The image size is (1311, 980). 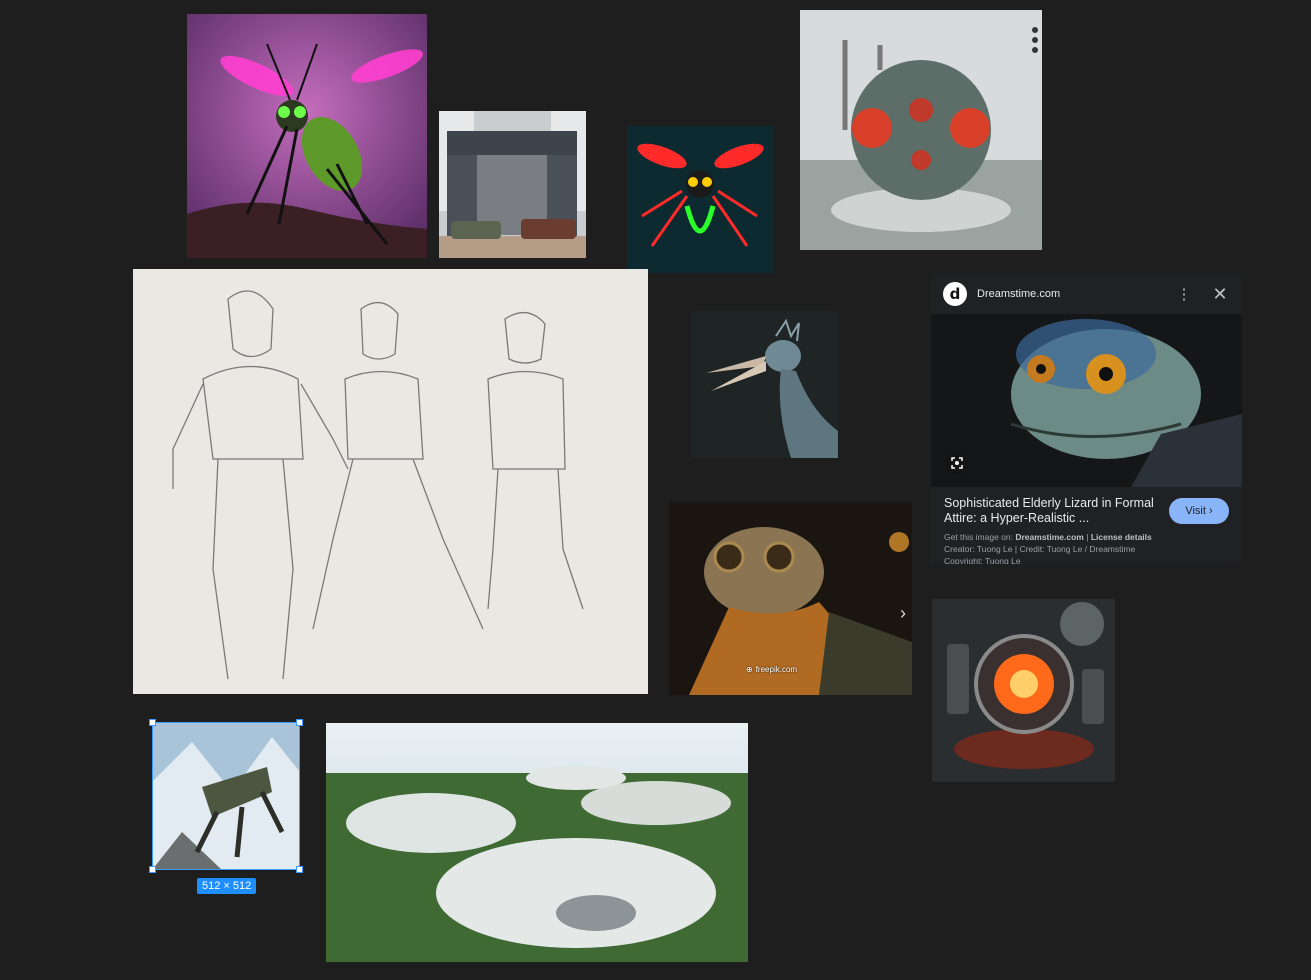 What do you see at coordinates (903, 613) in the screenshot?
I see `chevron-right-icon: ›` at bounding box center [903, 613].